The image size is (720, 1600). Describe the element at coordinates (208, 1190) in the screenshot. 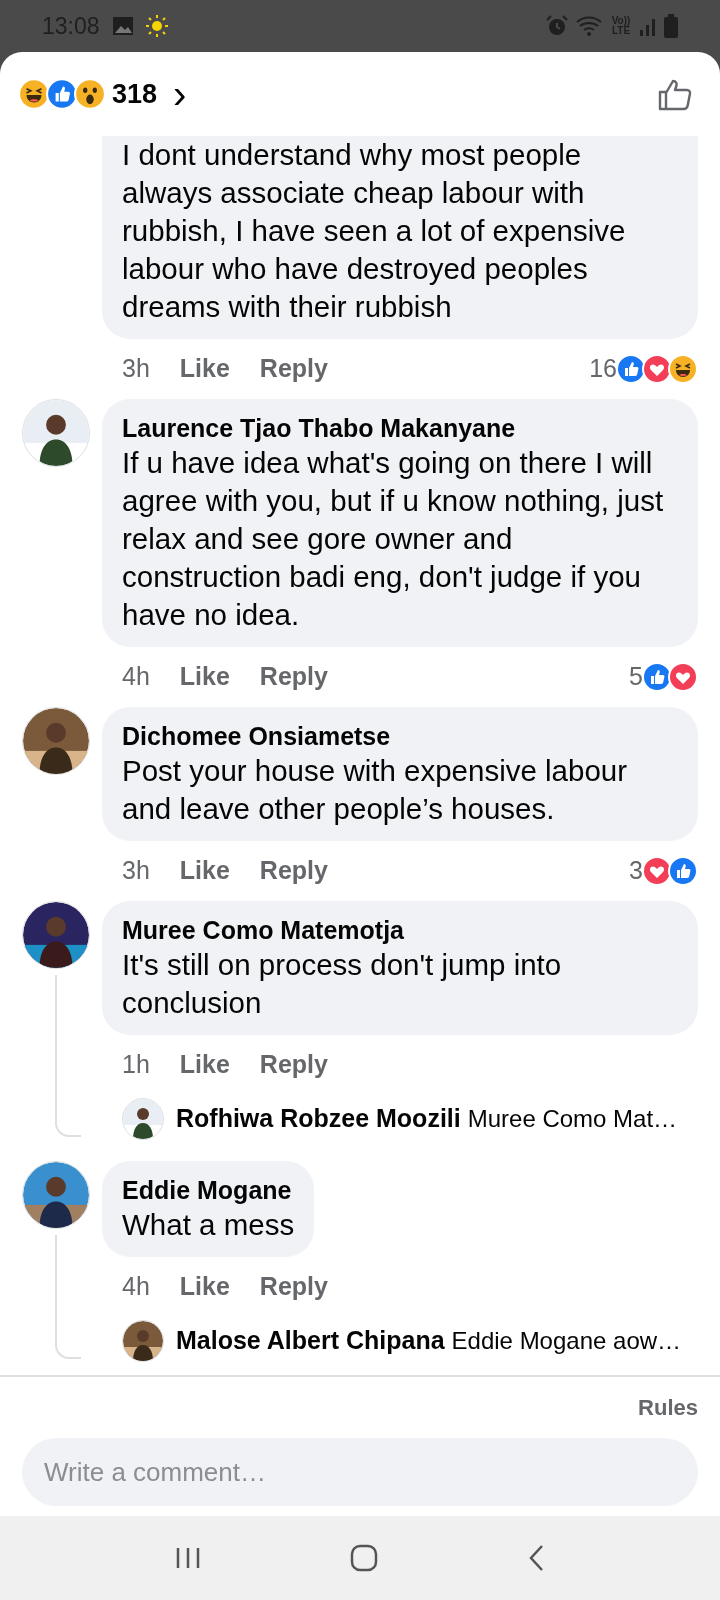

I see `commenter-name: Eddie Mogane` at that location.